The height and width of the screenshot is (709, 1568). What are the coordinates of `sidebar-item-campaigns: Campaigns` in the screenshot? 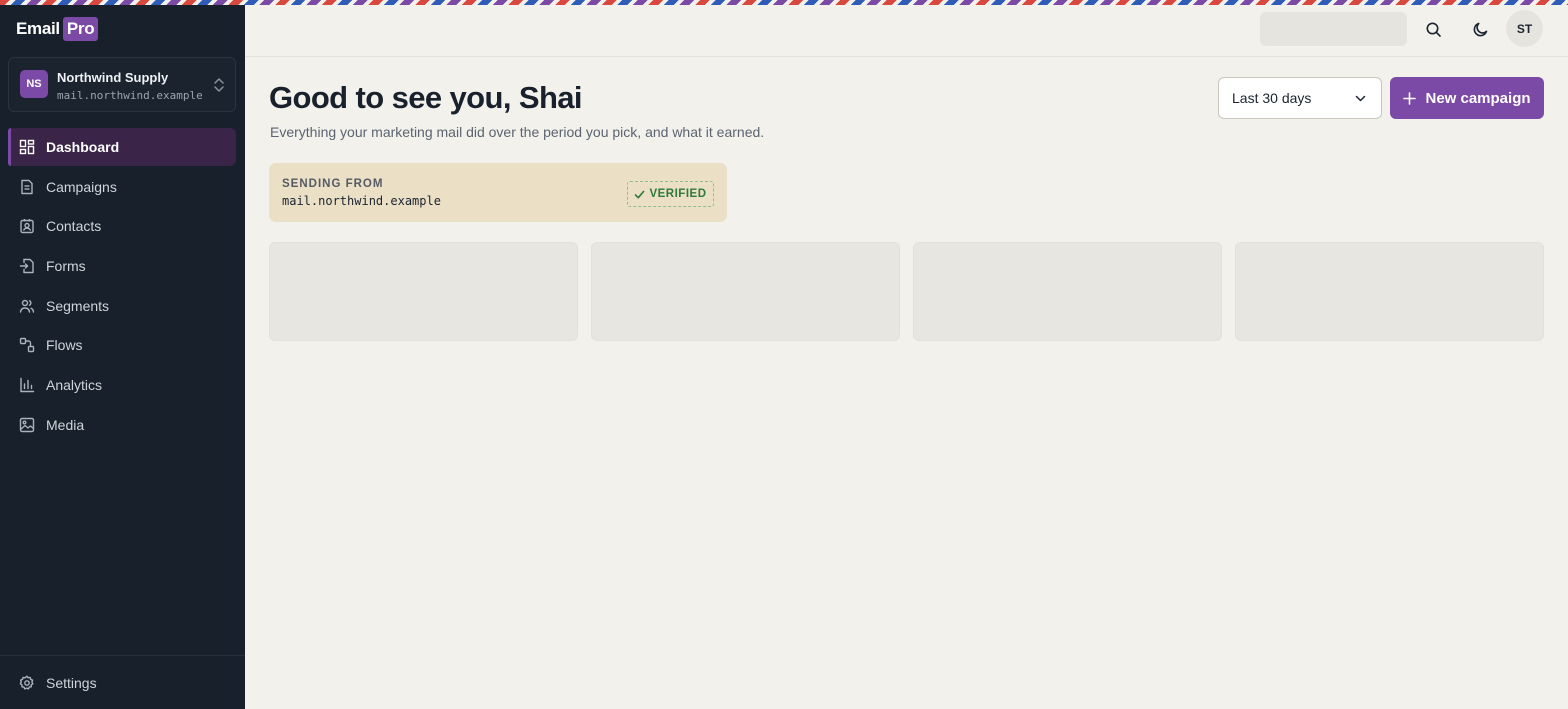 It's located at (122, 187).